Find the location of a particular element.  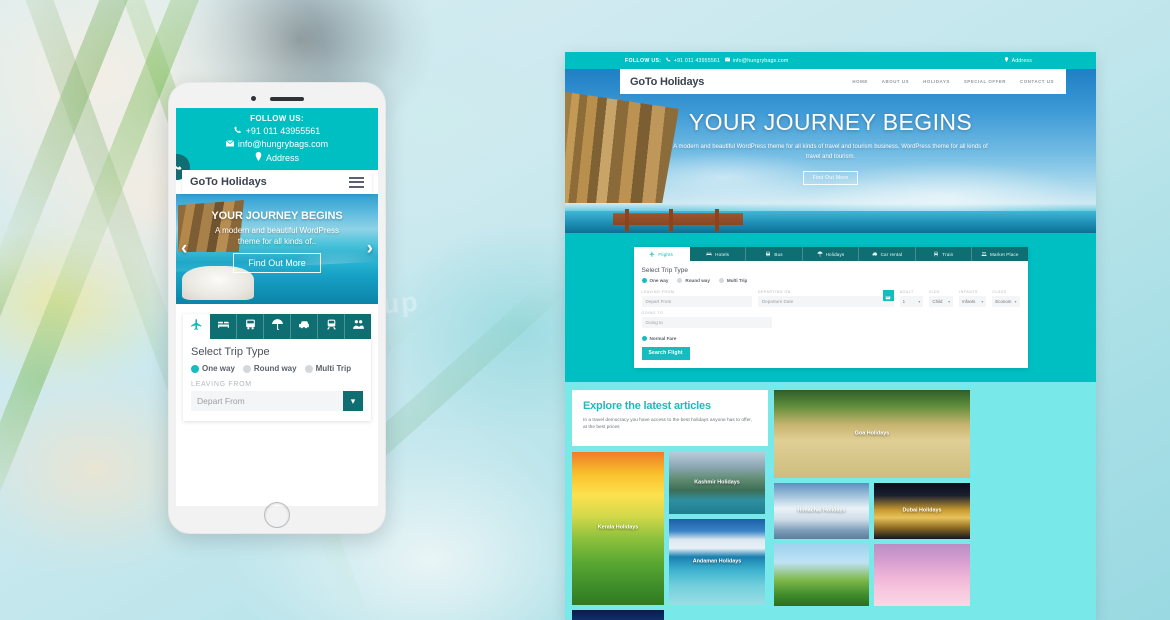

map-marker-icon is located at coordinates (1006, 60).